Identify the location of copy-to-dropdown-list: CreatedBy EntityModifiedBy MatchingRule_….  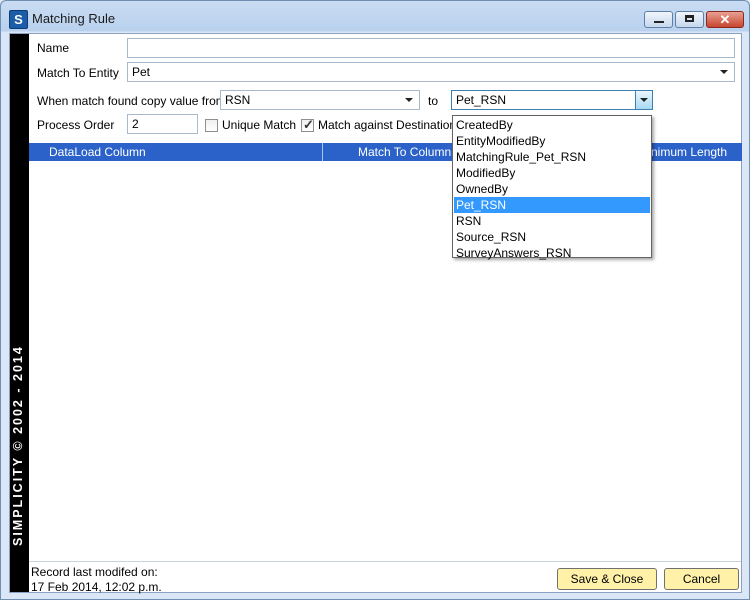
(552, 188).